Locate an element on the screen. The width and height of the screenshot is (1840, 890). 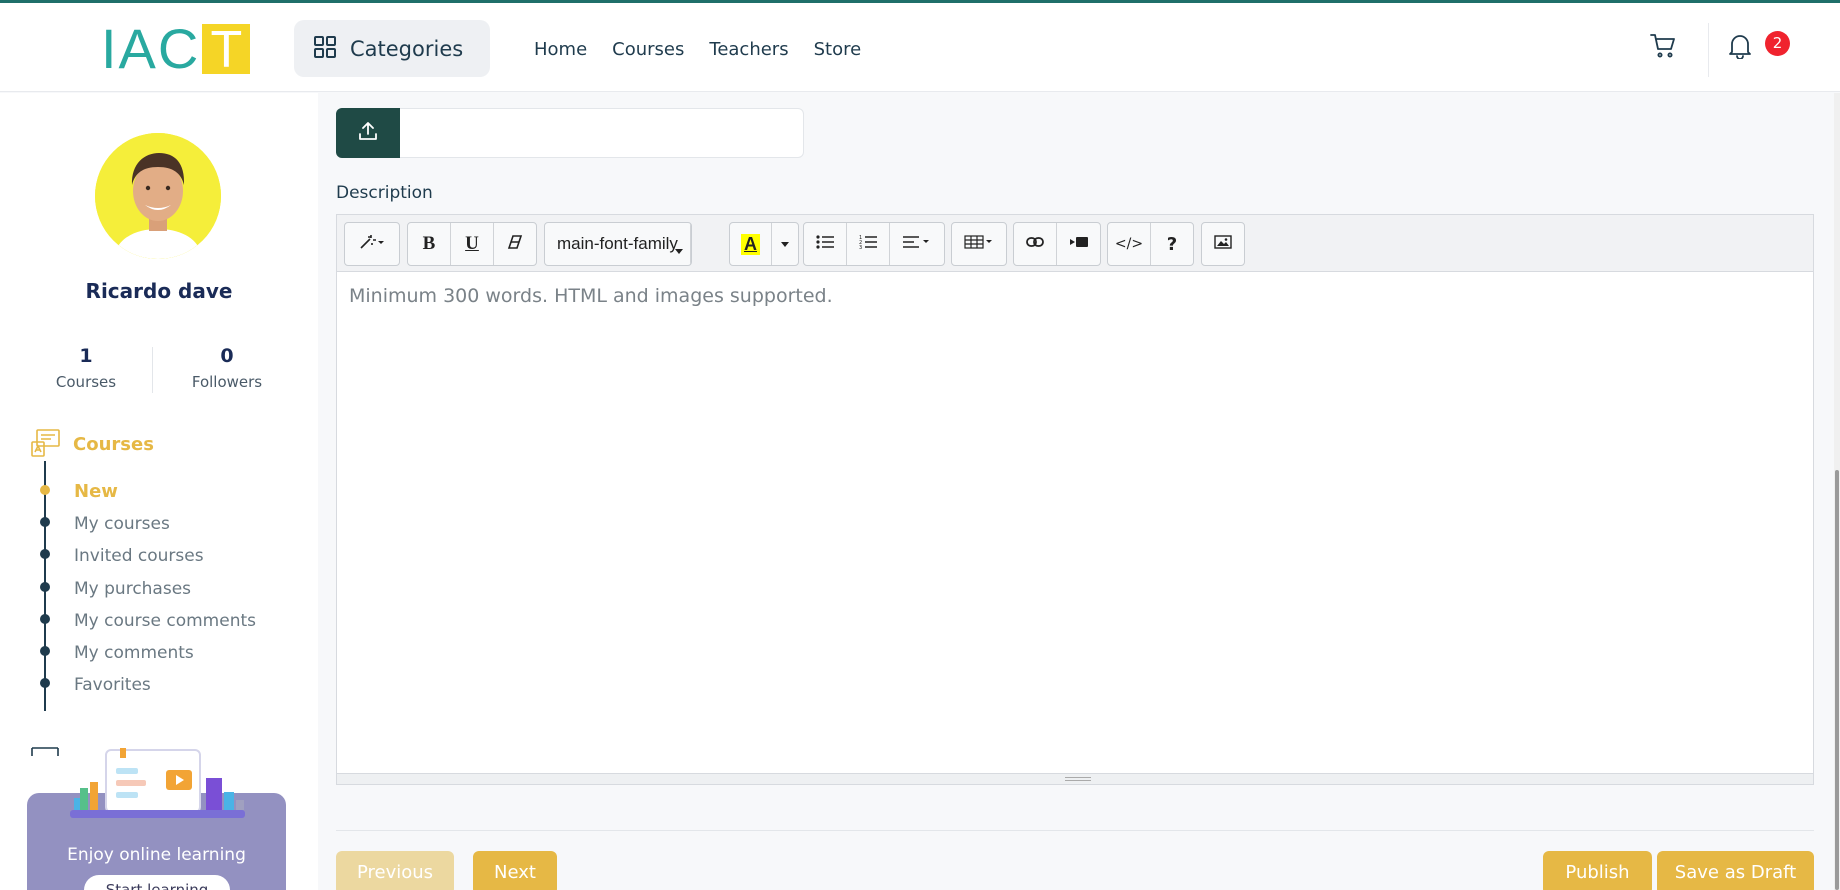
bullet-list-icon is located at coordinates (825, 244).